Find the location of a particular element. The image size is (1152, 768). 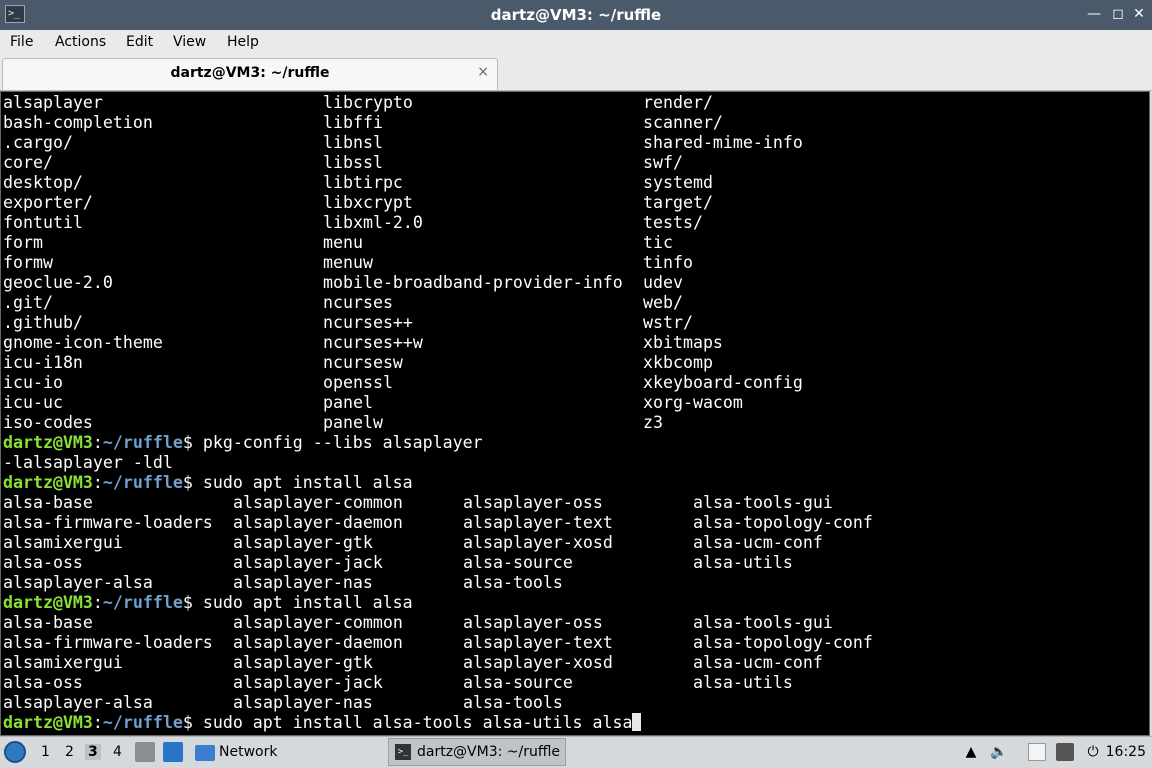

network-launcher: Network is located at coordinates (248, 752).